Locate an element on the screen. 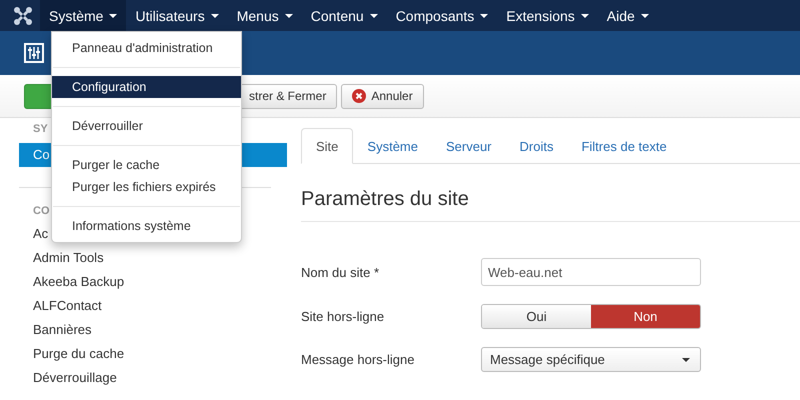 Image resolution: width=800 pixels, height=400 pixels. nav-menu-item: Contenu is located at coordinates (344, 15).